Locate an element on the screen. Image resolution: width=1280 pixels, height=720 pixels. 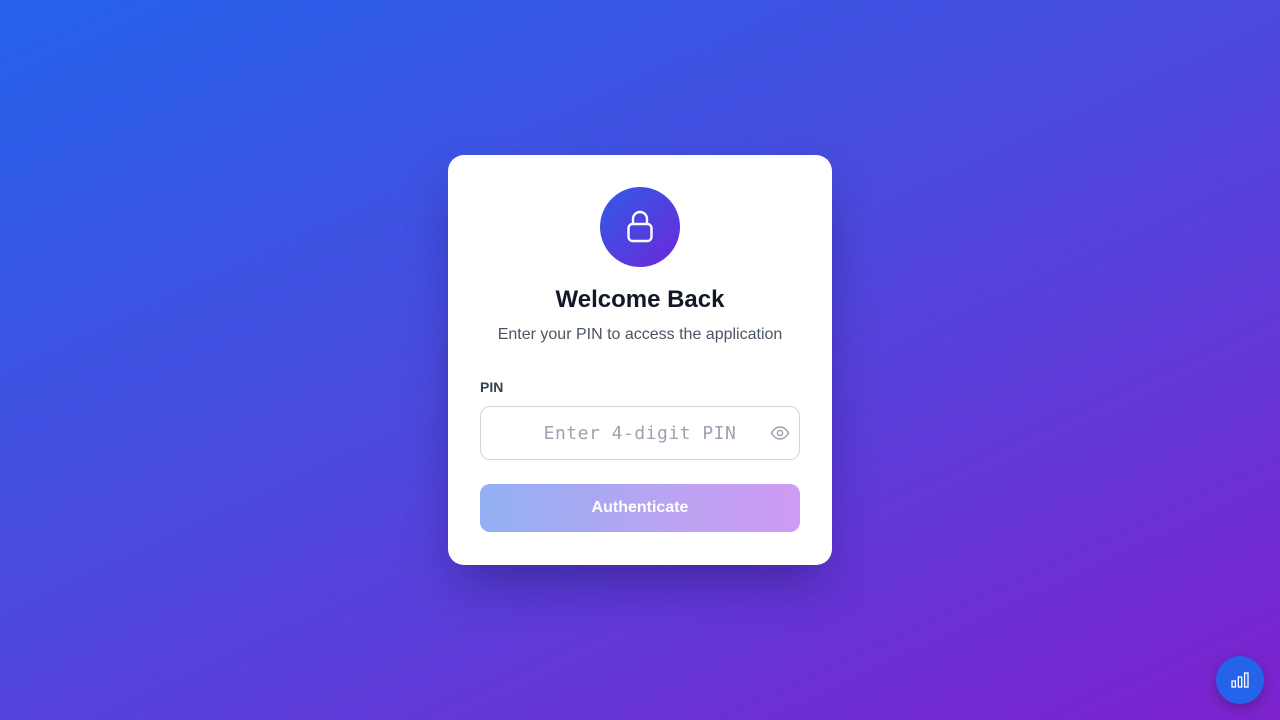
bar-chart-icon is located at coordinates (1240, 680).